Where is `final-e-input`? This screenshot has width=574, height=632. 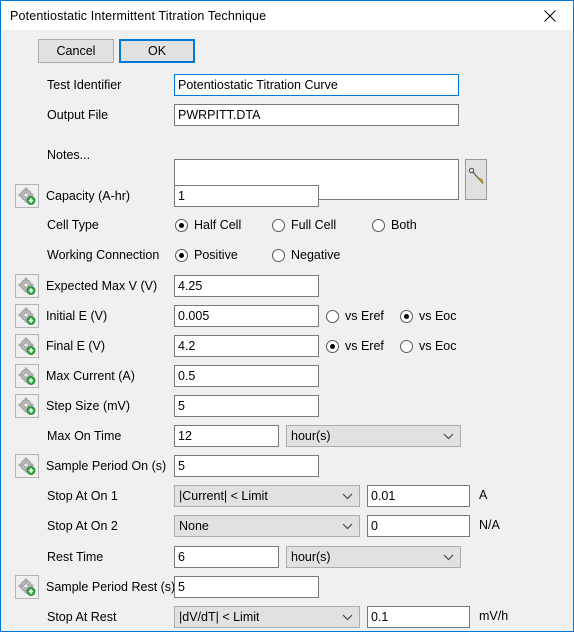
final-e-input is located at coordinates (246, 346).